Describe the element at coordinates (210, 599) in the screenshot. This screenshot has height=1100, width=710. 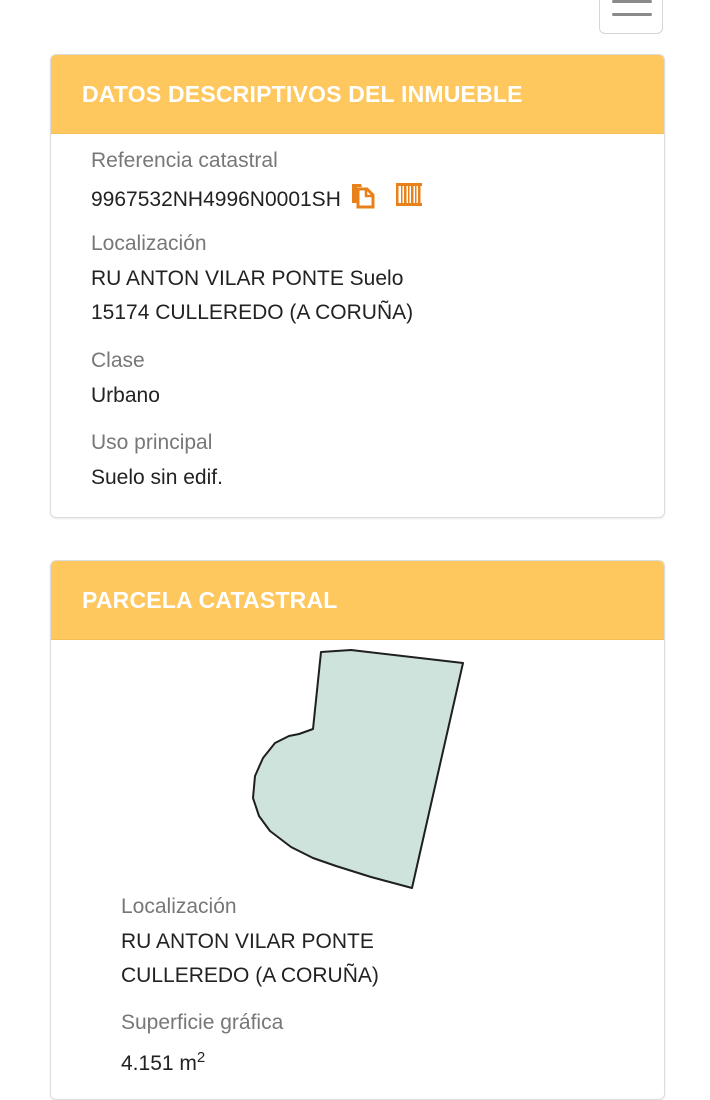
I see `panel-title: PARCELA CATASTRAL` at that location.